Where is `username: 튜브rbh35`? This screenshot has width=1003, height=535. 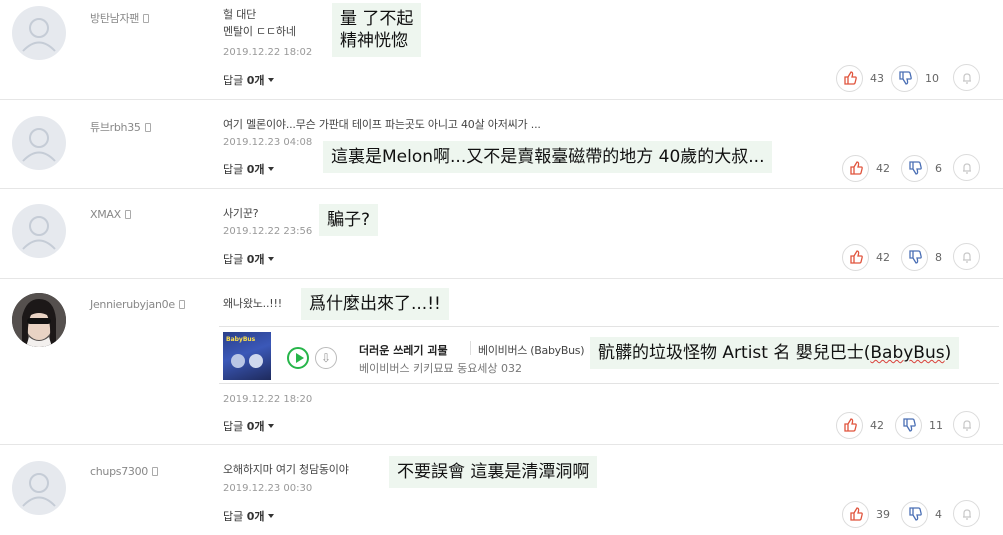 username: 튜브rbh35 is located at coordinates (120, 127).